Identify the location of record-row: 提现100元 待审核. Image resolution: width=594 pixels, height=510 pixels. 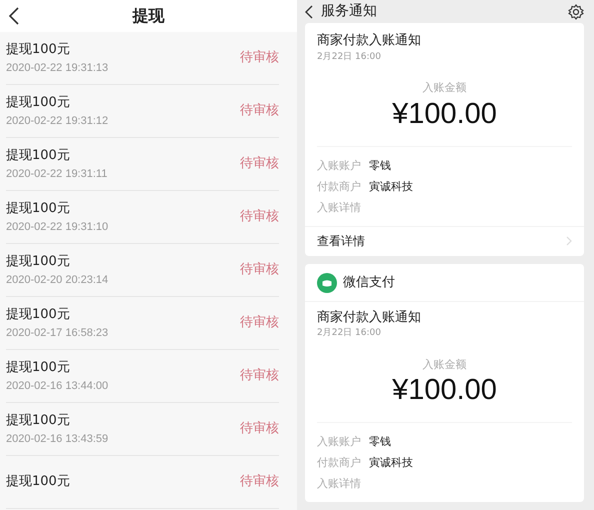
(142, 482).